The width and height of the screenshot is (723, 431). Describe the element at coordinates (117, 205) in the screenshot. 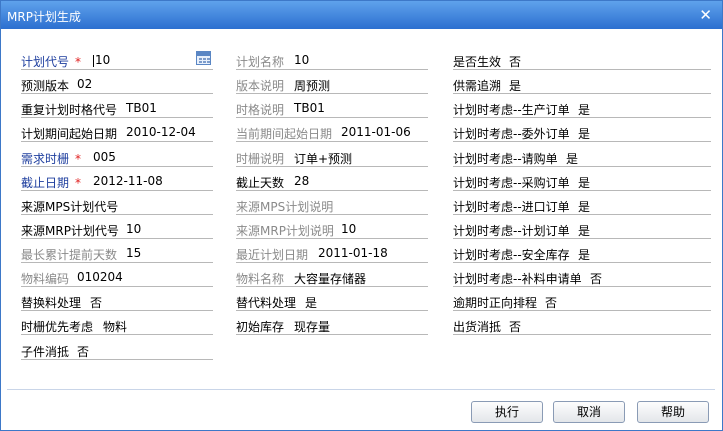

I see `src-mps-code-field: 来源MPS计划代号` at that location.